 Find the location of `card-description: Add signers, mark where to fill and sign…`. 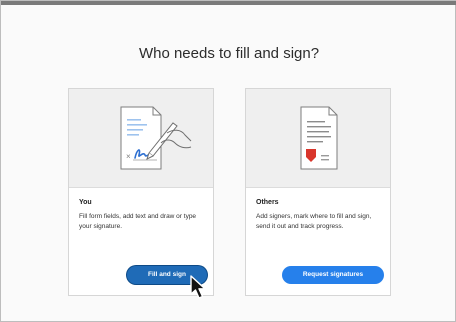

card-description: Add signers, mark where to fill and sign… is located at coordinates (314, 221).